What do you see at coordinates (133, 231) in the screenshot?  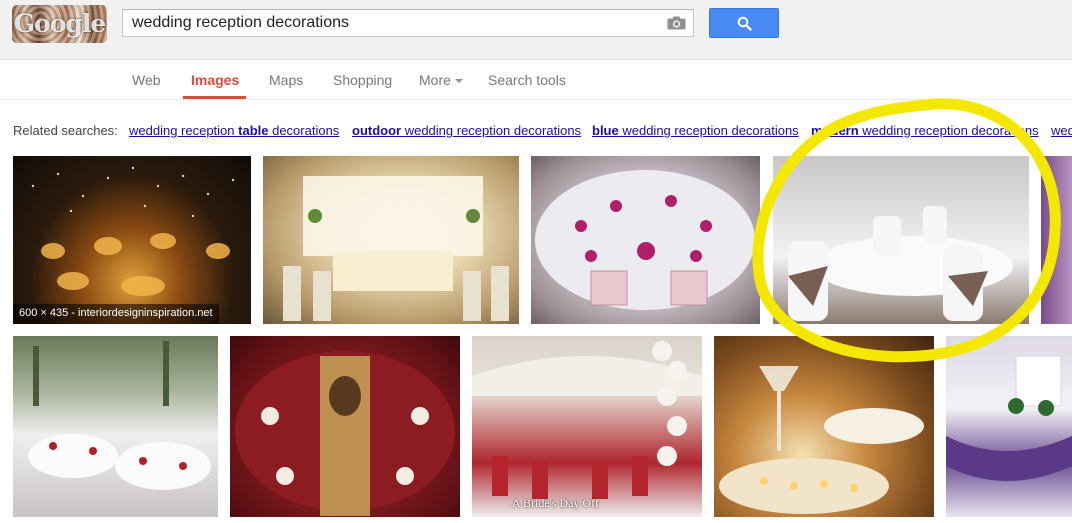 I see `tent-scene-image` at bounding box center [133, 231].